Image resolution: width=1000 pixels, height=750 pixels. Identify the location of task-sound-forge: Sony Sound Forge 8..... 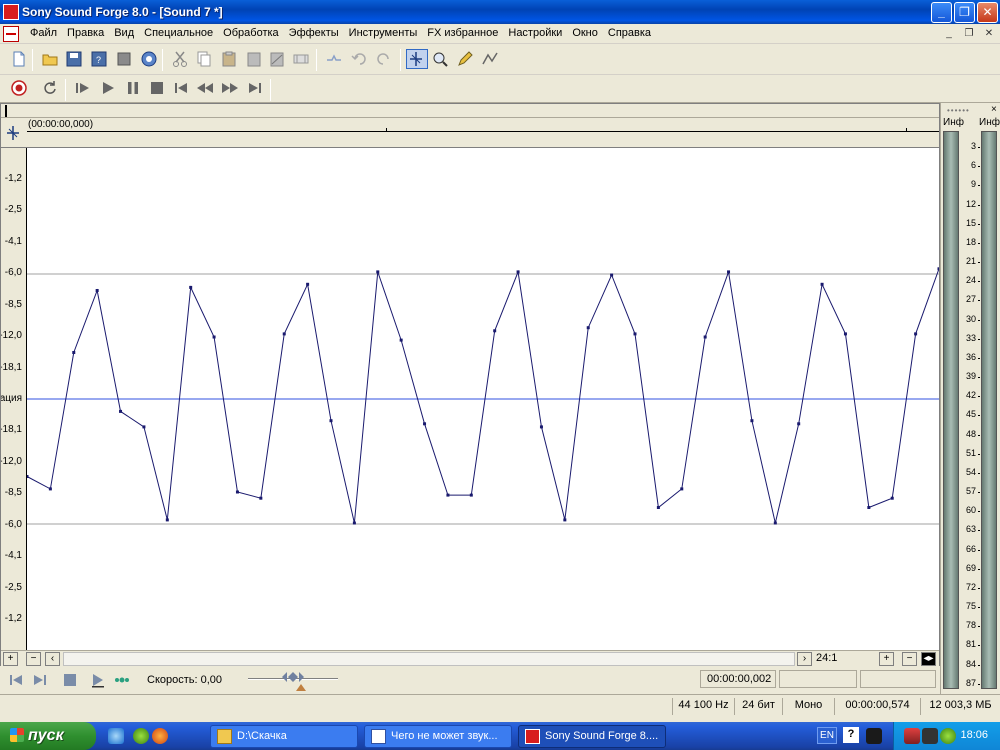
(592, 736).